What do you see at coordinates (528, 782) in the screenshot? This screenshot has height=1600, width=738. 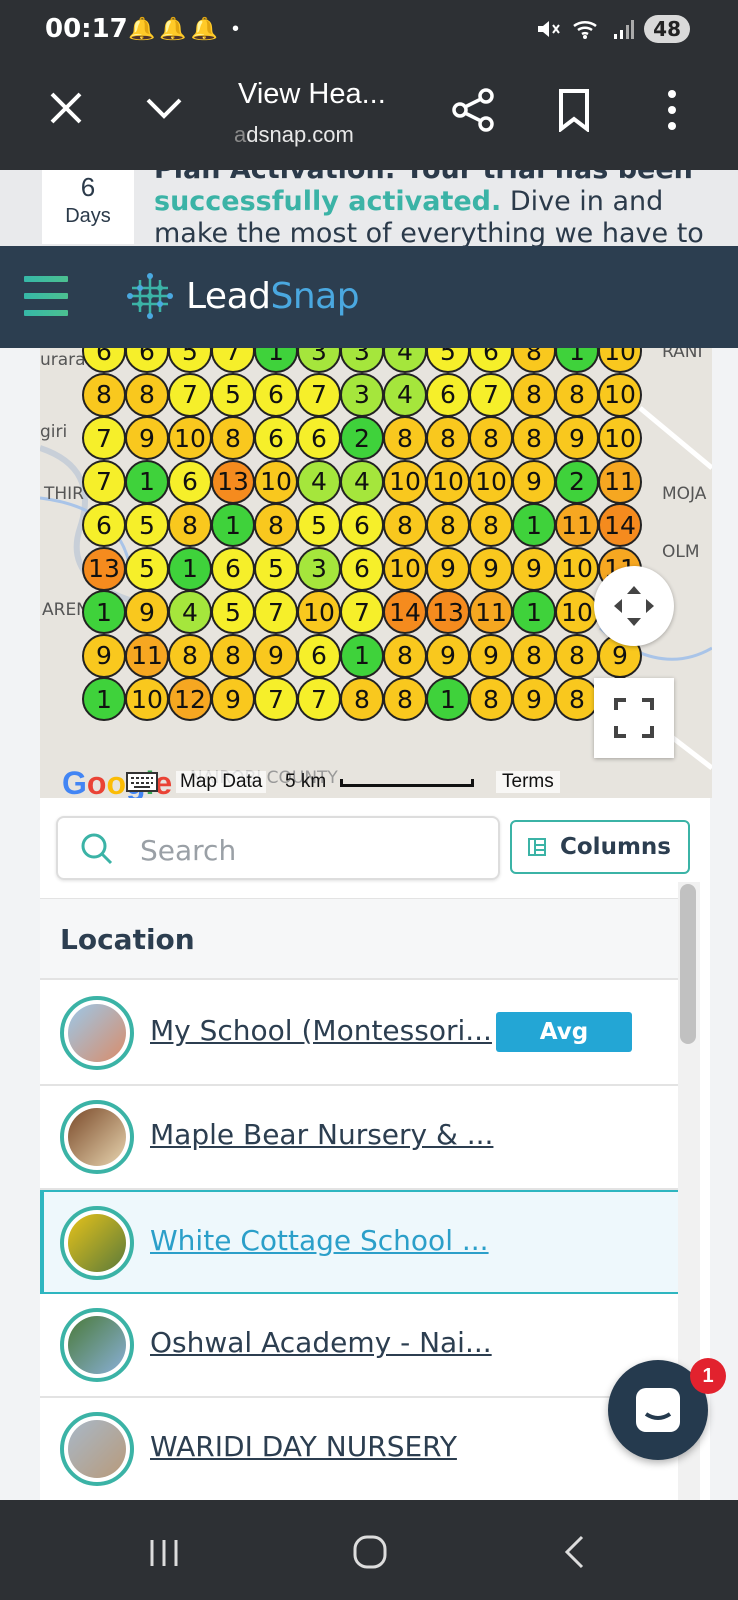 I see `terms-link: Terms` at bounding box center [528, 782].